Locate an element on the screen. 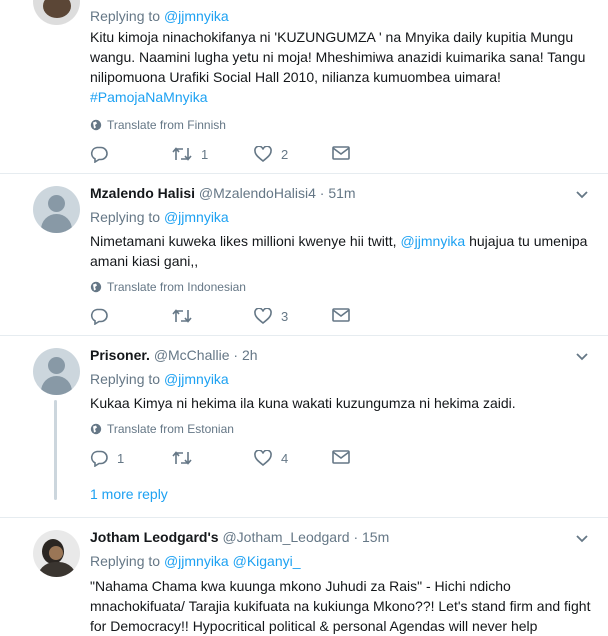 The width and height of the screenshot is (608, 636). hashtag-link: #PamojaNaMnyika is located at coordinates (149, 97).